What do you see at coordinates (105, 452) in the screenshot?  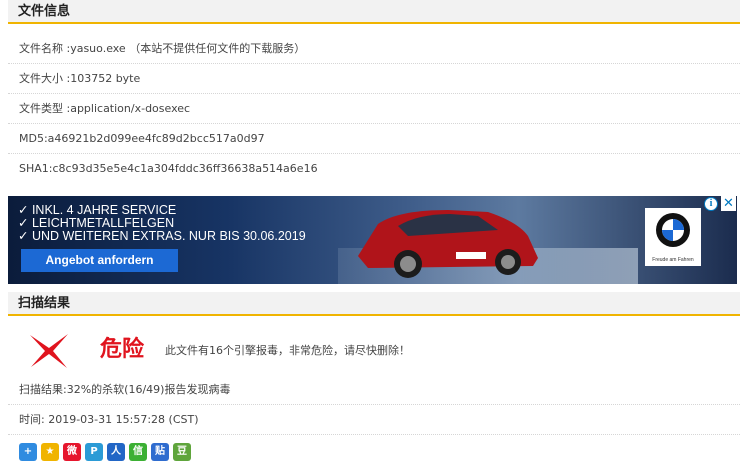 I see `share-bar: + ★ 微 P 人信贴豆` at bounding box center [105, 452].